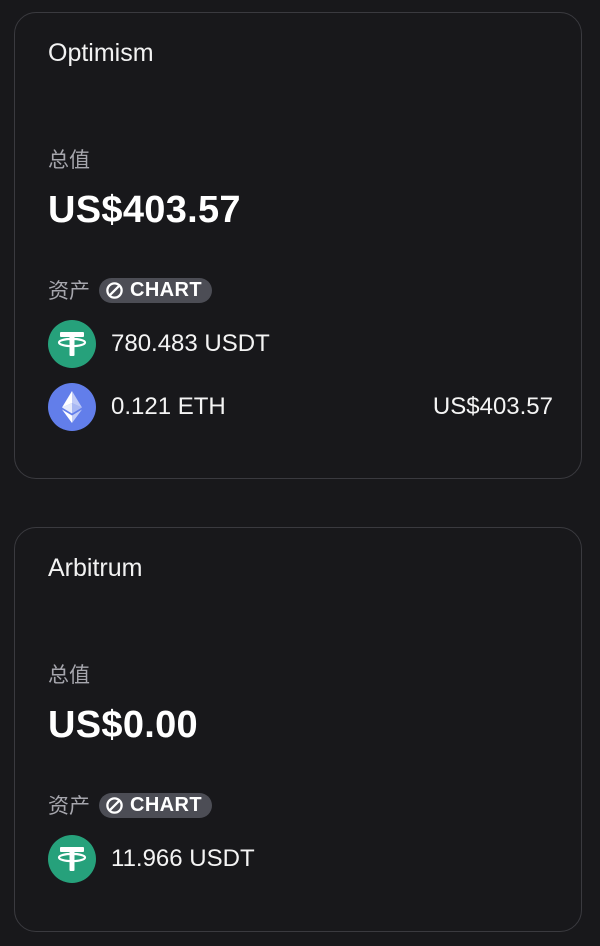 The width and height of the screenshot is (600, 946). What do you see at coordinates (492, 406) in the screenshot?
I see `token-value: US$403.57` at bounding box center [492, 406].